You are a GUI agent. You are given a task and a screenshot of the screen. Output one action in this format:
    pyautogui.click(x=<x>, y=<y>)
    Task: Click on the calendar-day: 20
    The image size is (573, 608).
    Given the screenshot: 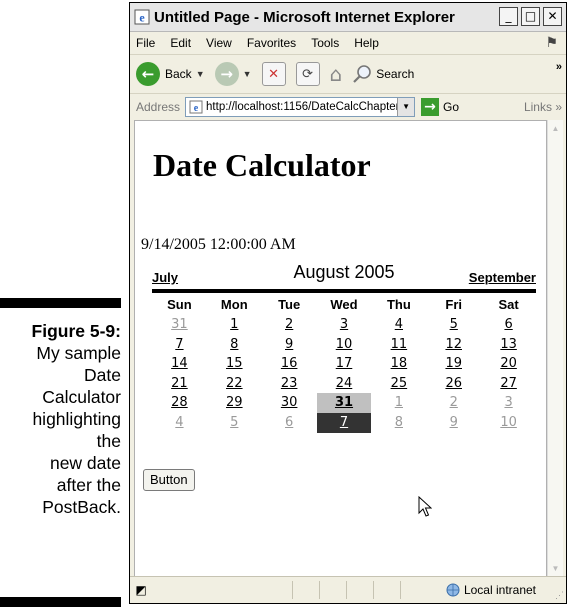 What is the action you would take?
    pyautogui.click(x=508, y=364)
    